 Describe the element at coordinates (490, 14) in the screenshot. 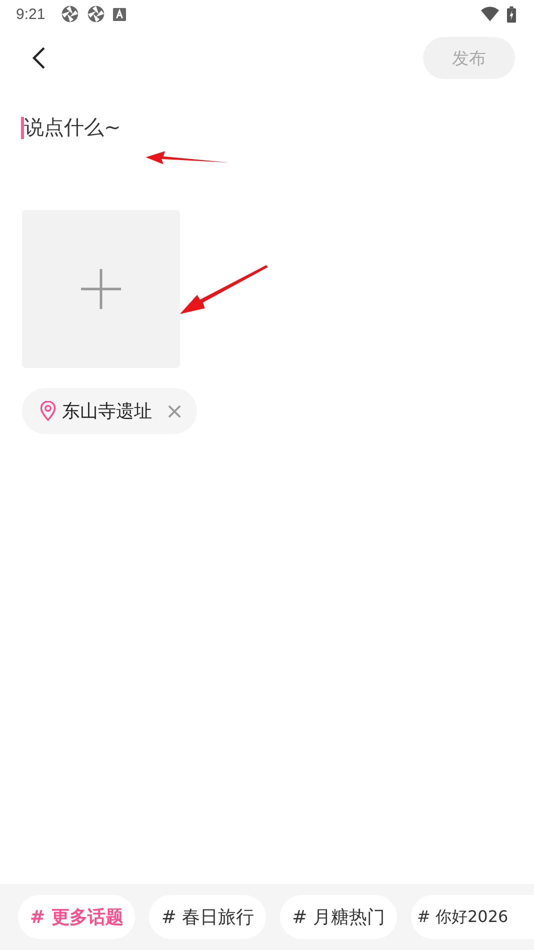

I see `wifi-icon` at that location.